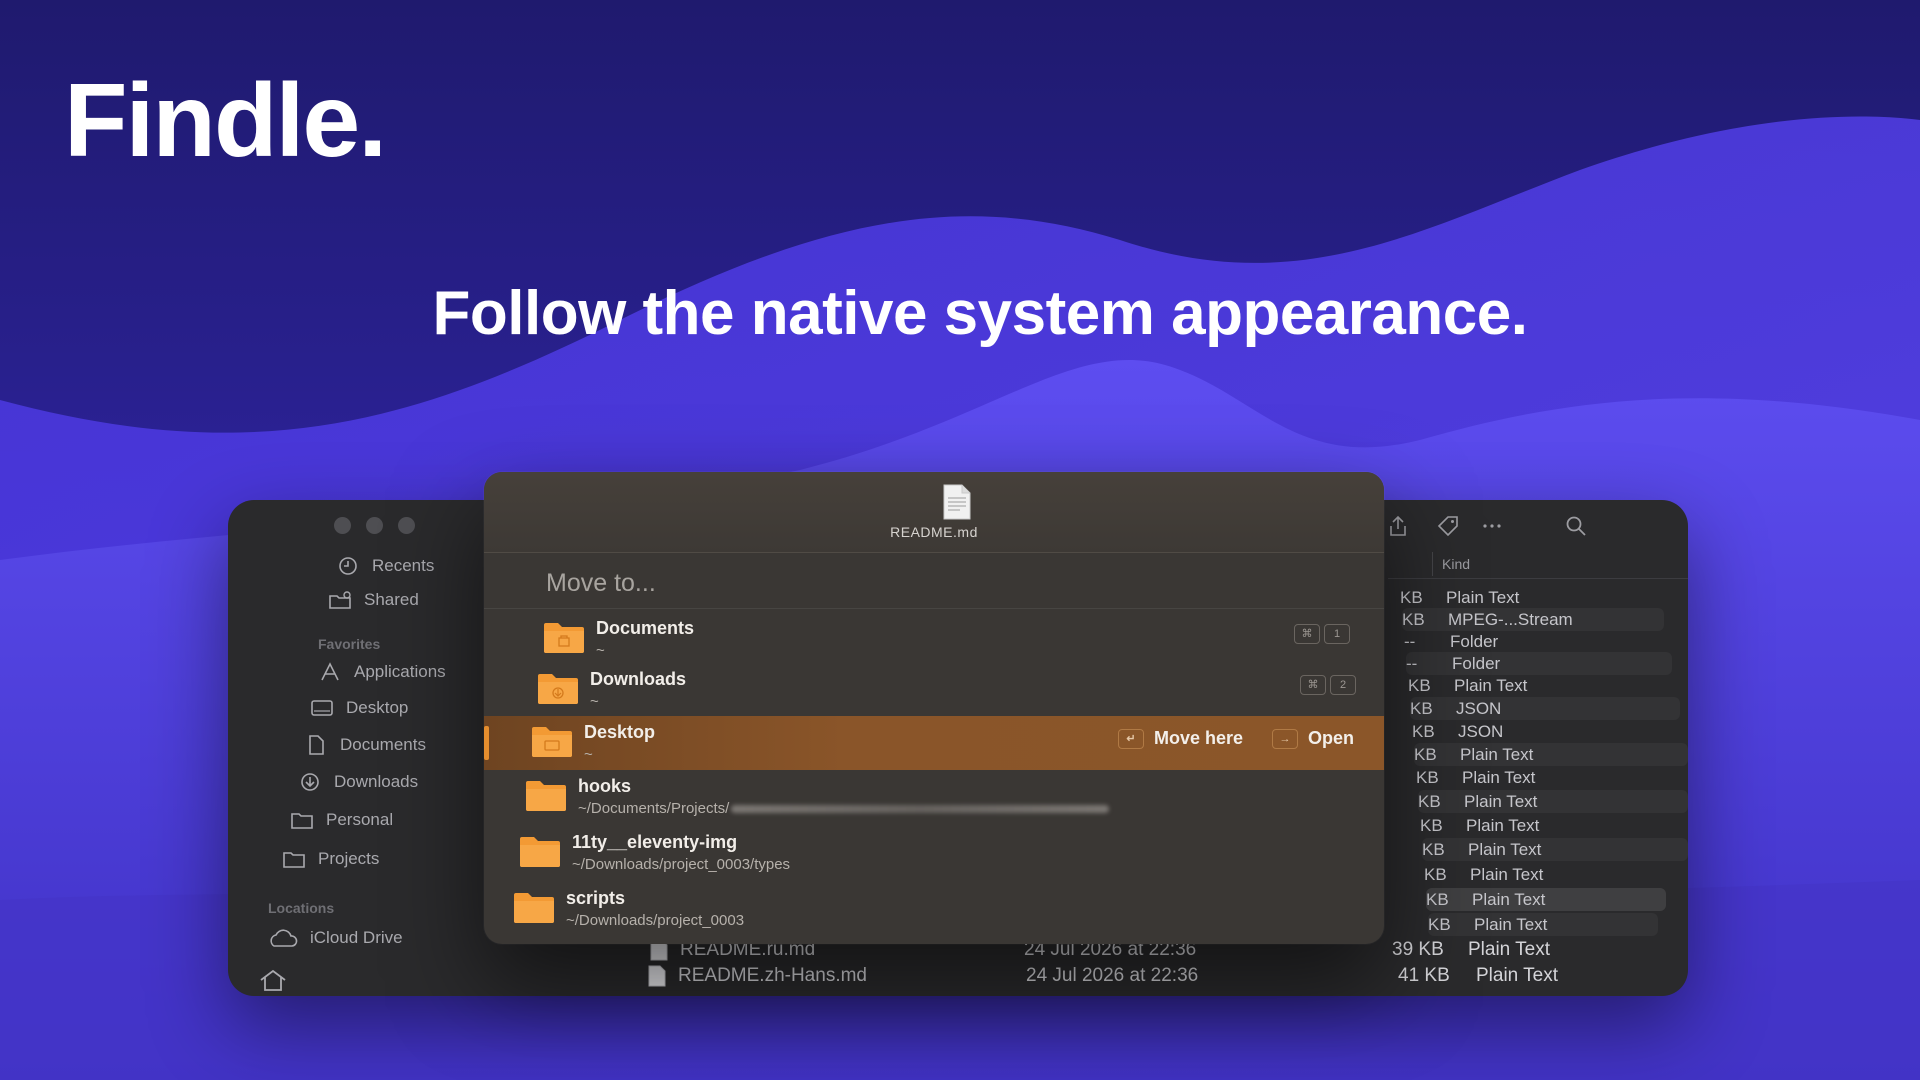 The height and width of the screenshot is (1080, 1920). Describe the element at coordinates (1456, 564) in the screenshot. I see `column-header-kind: Kind` at that location.